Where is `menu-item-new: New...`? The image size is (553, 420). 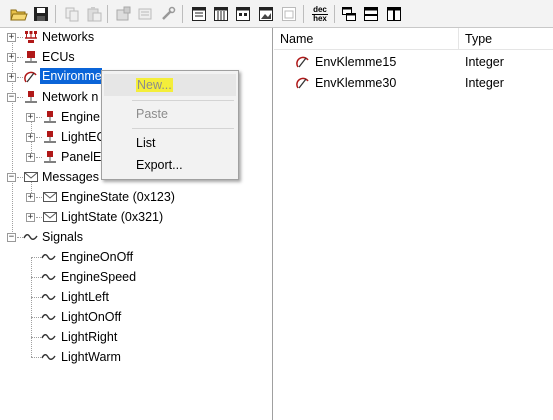 menu-item-new: New... is located at coordinates (170, 85).